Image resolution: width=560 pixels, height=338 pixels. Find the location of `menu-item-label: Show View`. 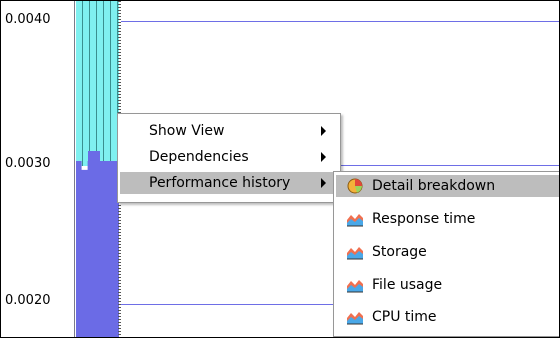

menu-item-label: Show View is located at coordinates (187, 131).